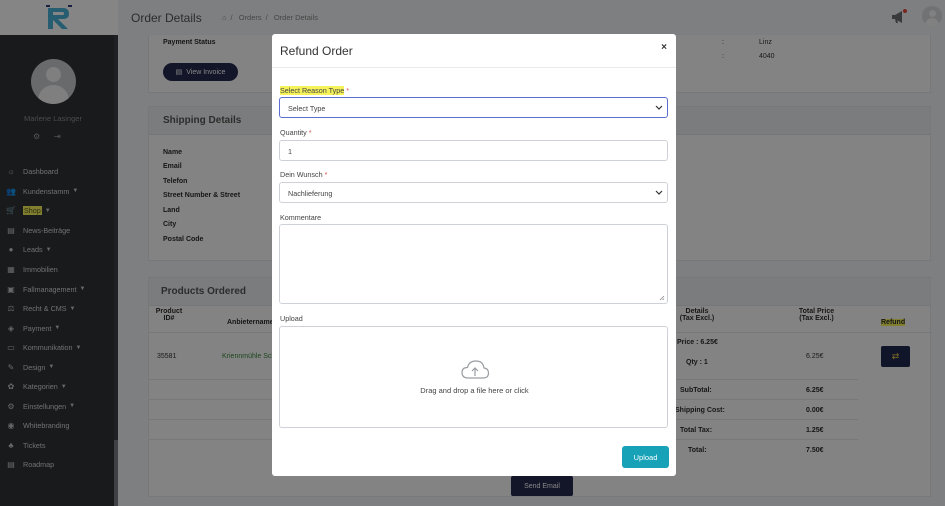 The image size is (945, 506). Describe the element at coordinates (473, 150) in the screenshot. I see `quantity-input: 1` at that location.